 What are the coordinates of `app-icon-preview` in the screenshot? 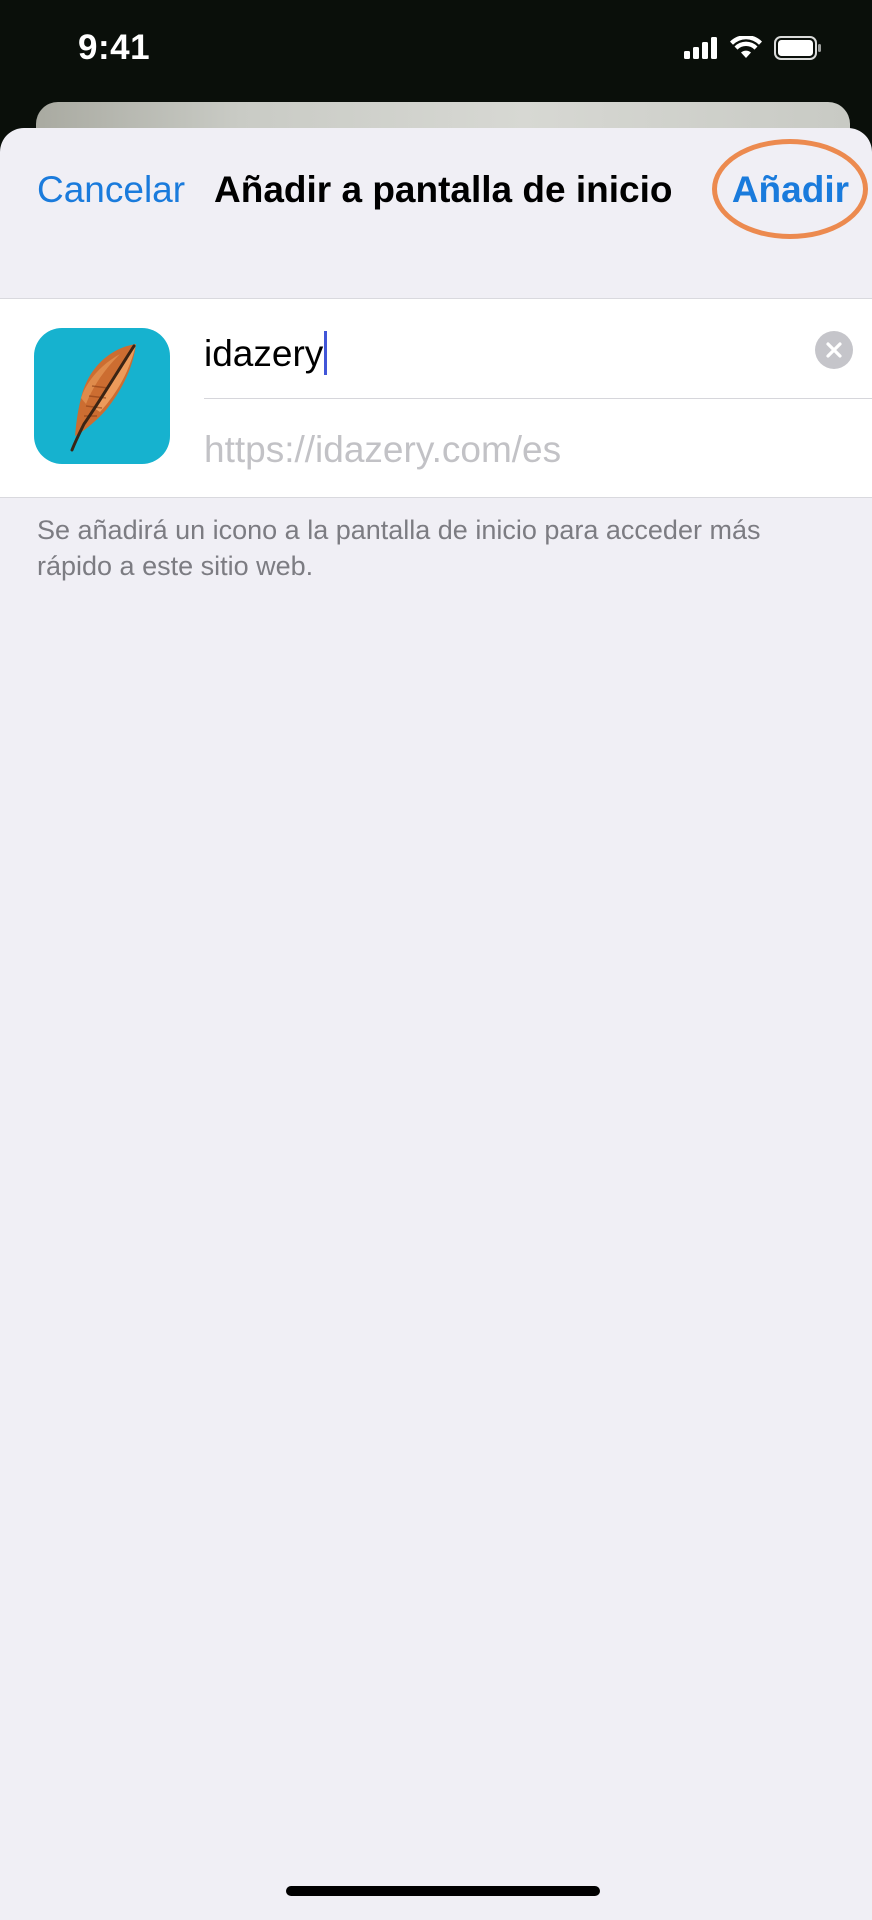 It's located at (102, 396).